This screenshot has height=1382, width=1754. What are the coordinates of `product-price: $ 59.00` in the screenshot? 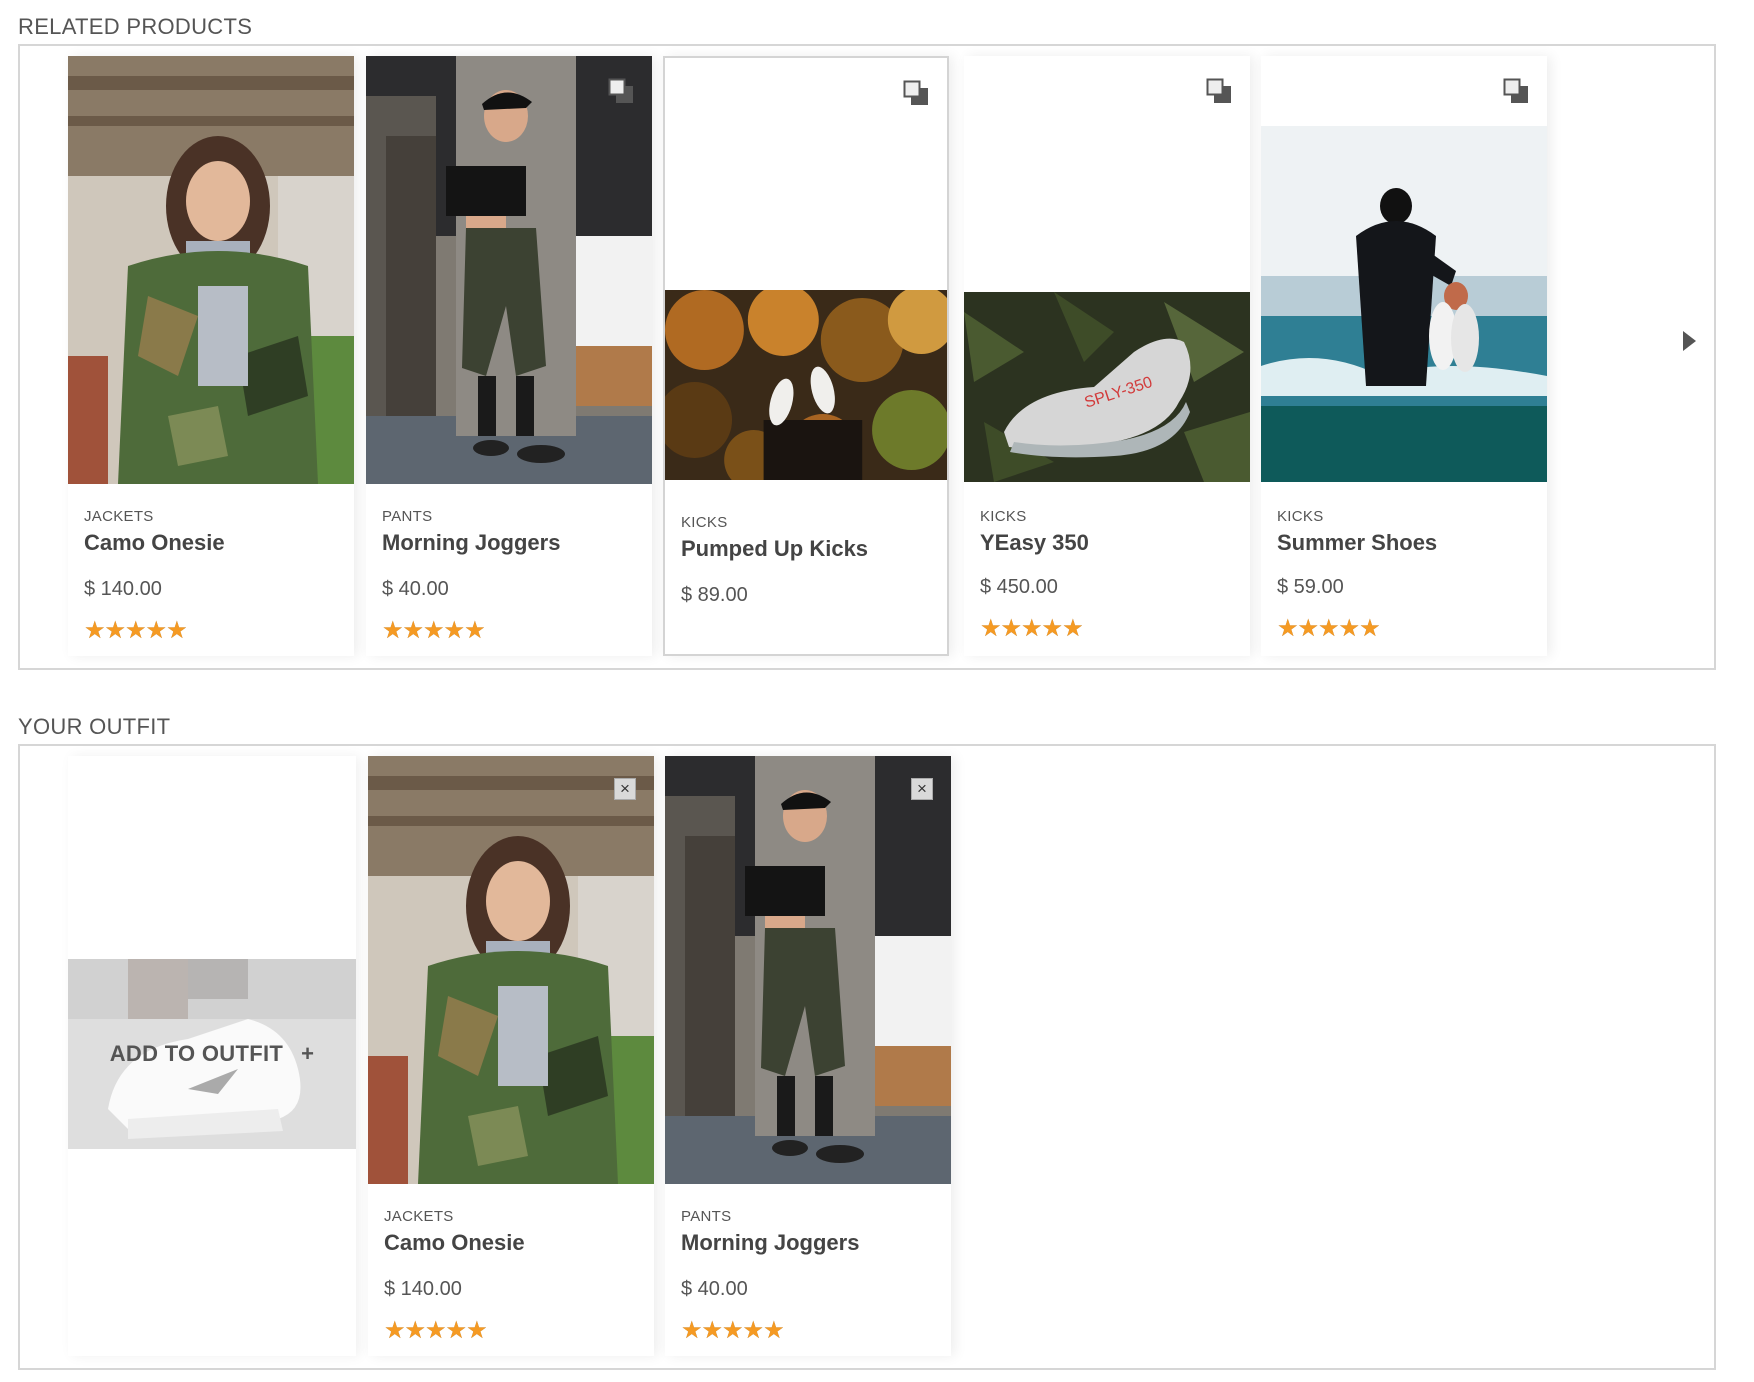 It's located at (1310, 587).